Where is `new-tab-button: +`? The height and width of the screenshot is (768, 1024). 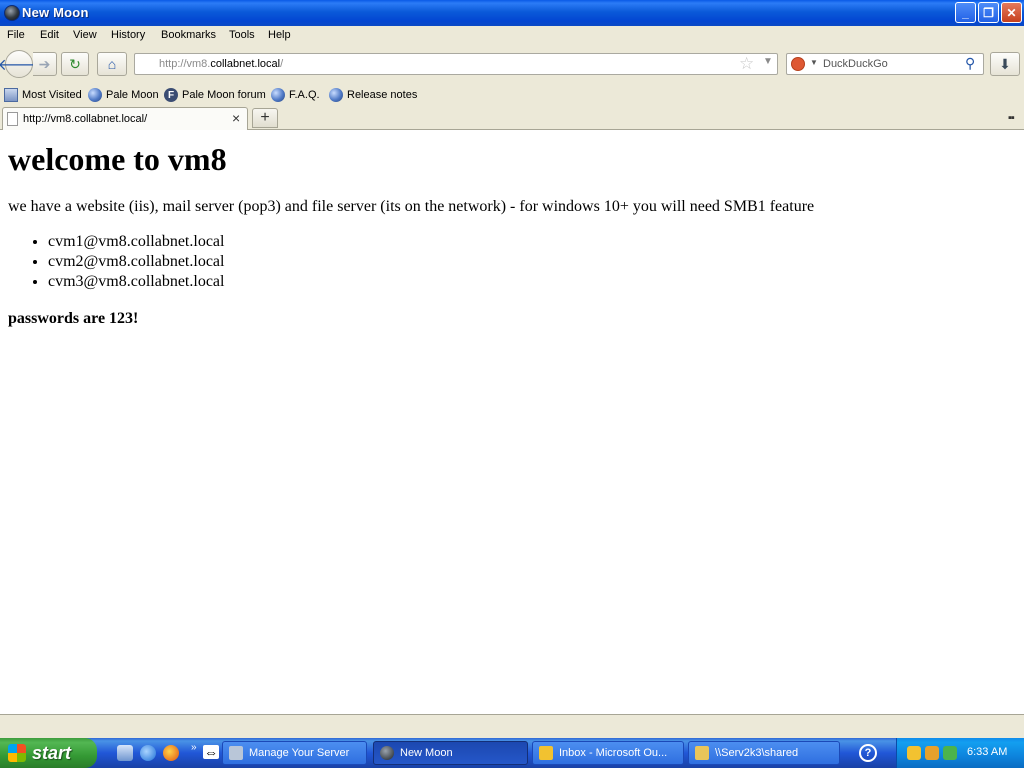 new-tab-button: + is located at coordinates (265, 118).